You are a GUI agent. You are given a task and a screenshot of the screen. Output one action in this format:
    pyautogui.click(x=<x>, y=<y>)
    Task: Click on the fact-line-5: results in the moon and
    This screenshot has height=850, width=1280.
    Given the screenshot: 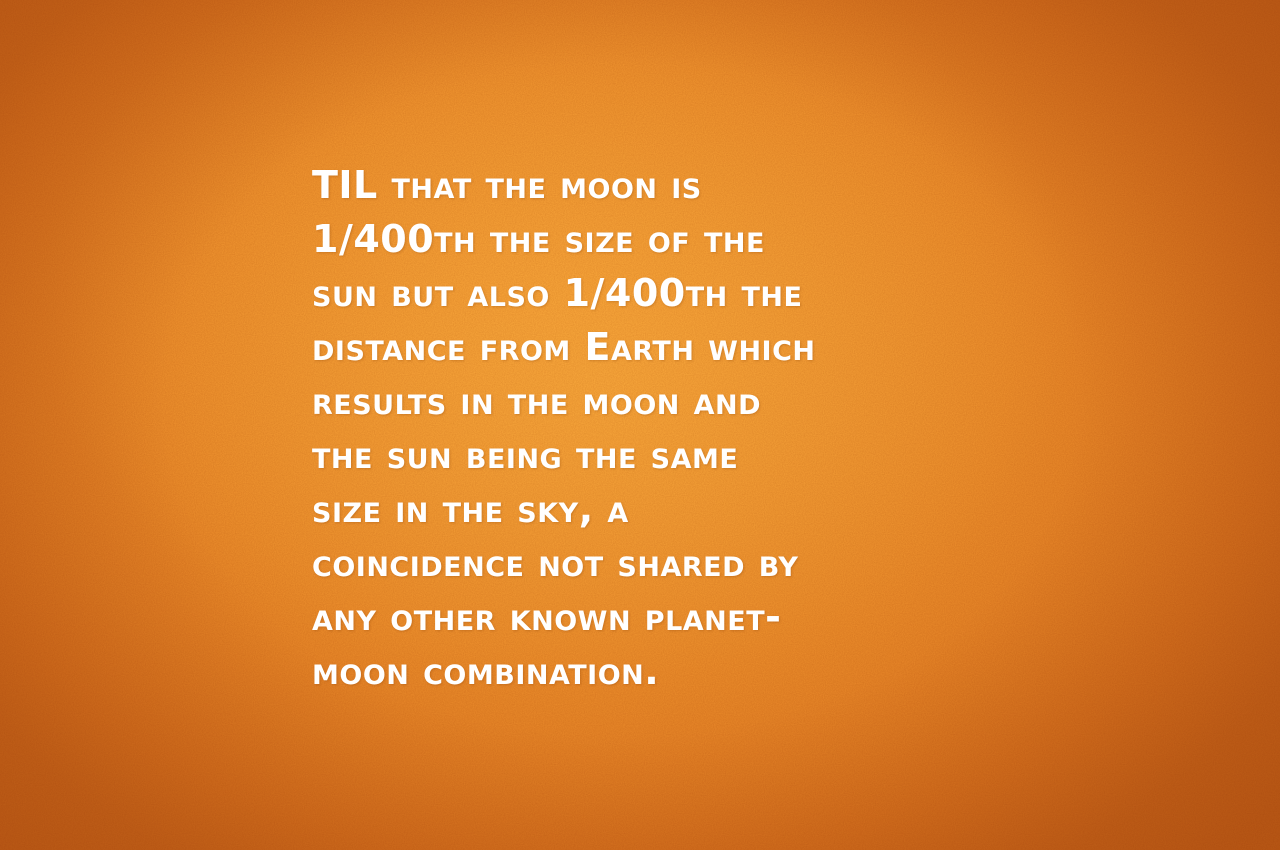 What is the action you would take?
    pyautogui.click(x=536, y=401)
    